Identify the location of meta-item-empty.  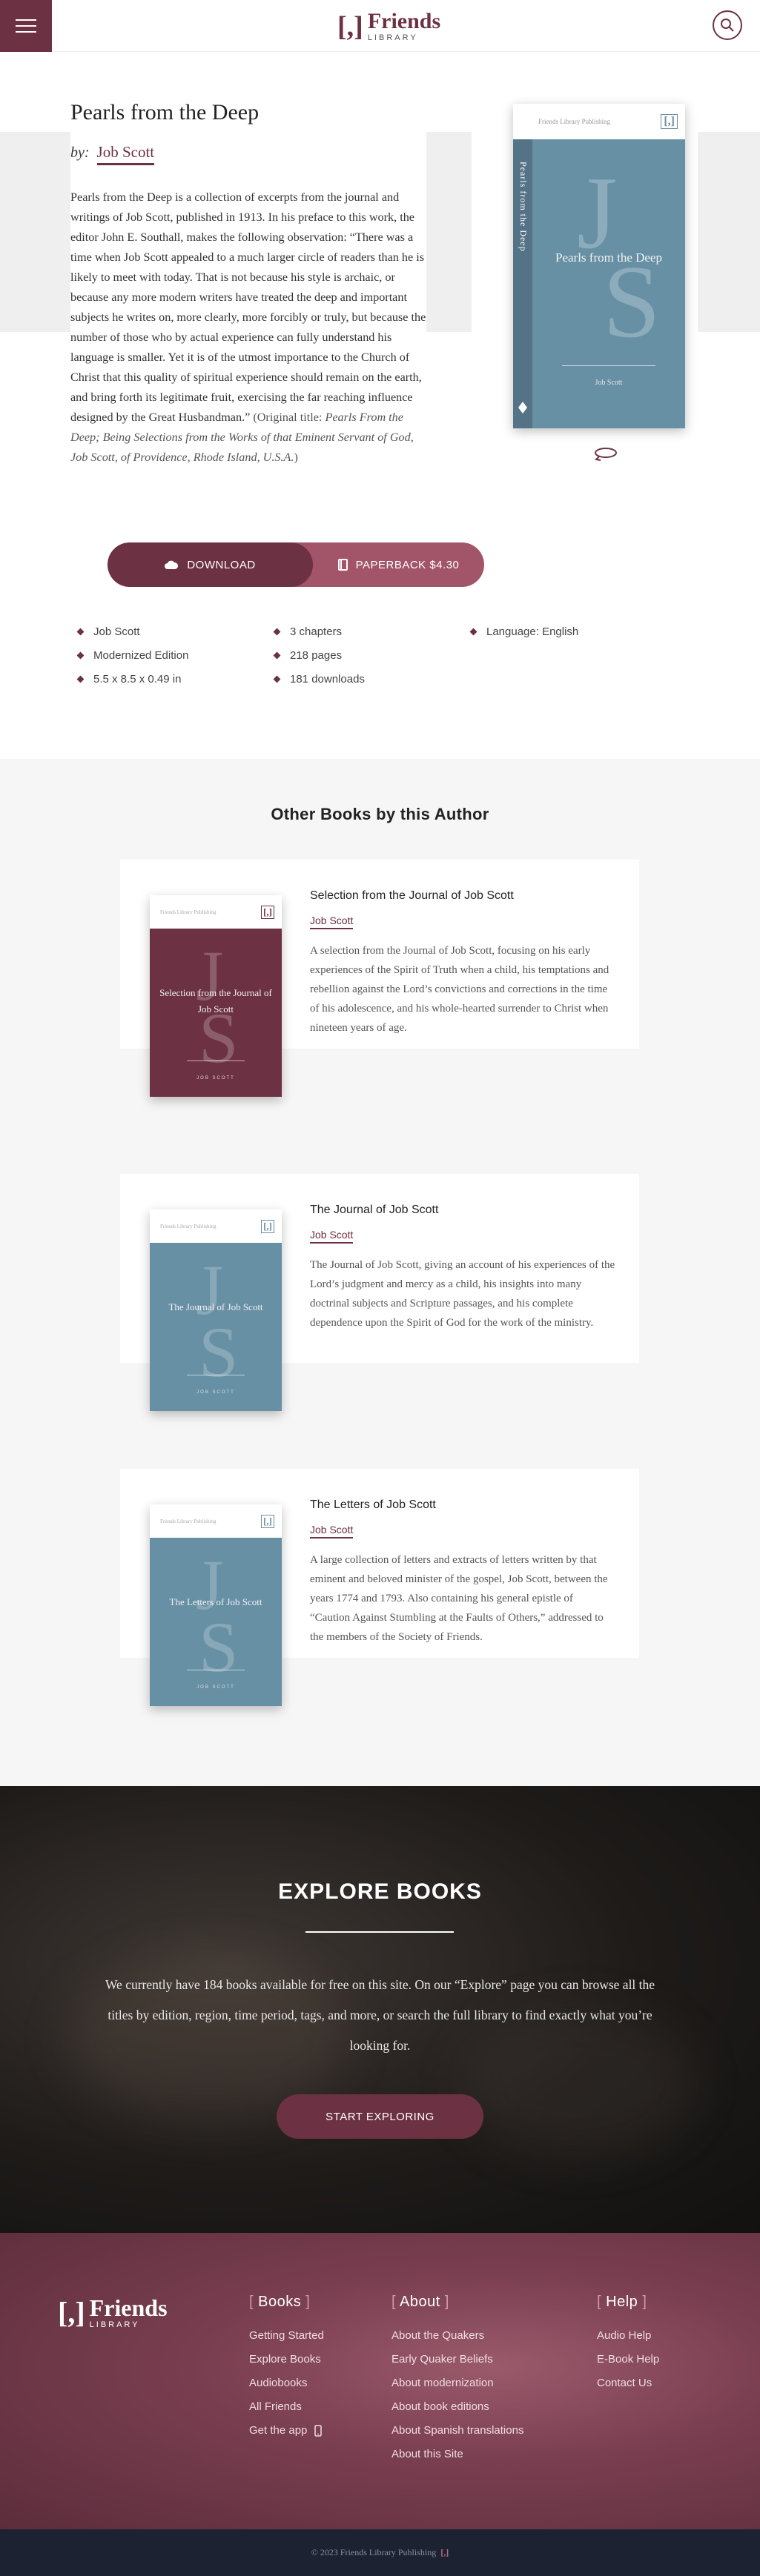
(578, 655).